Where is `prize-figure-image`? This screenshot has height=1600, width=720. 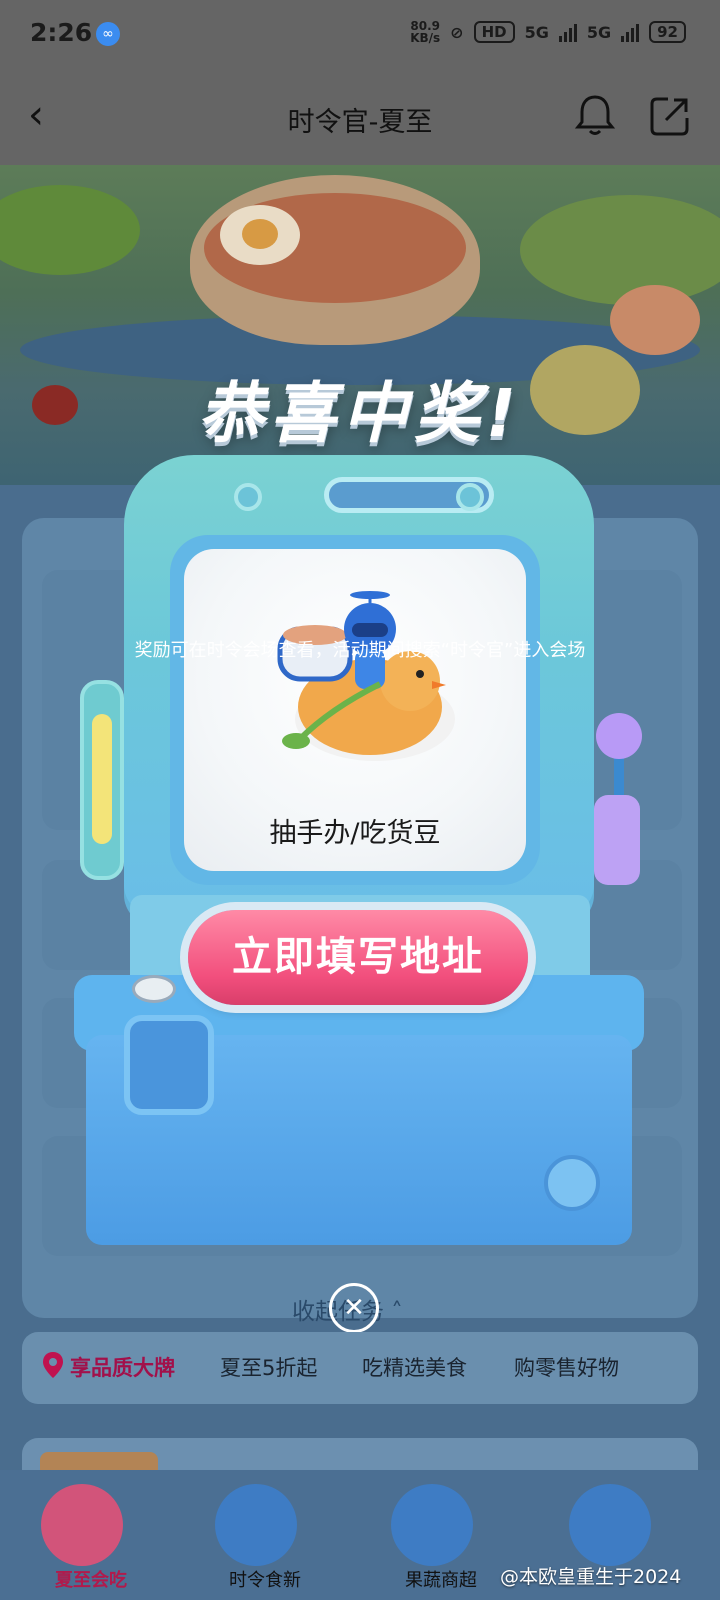
prize-figure-image is located at coordinates (366, 676).